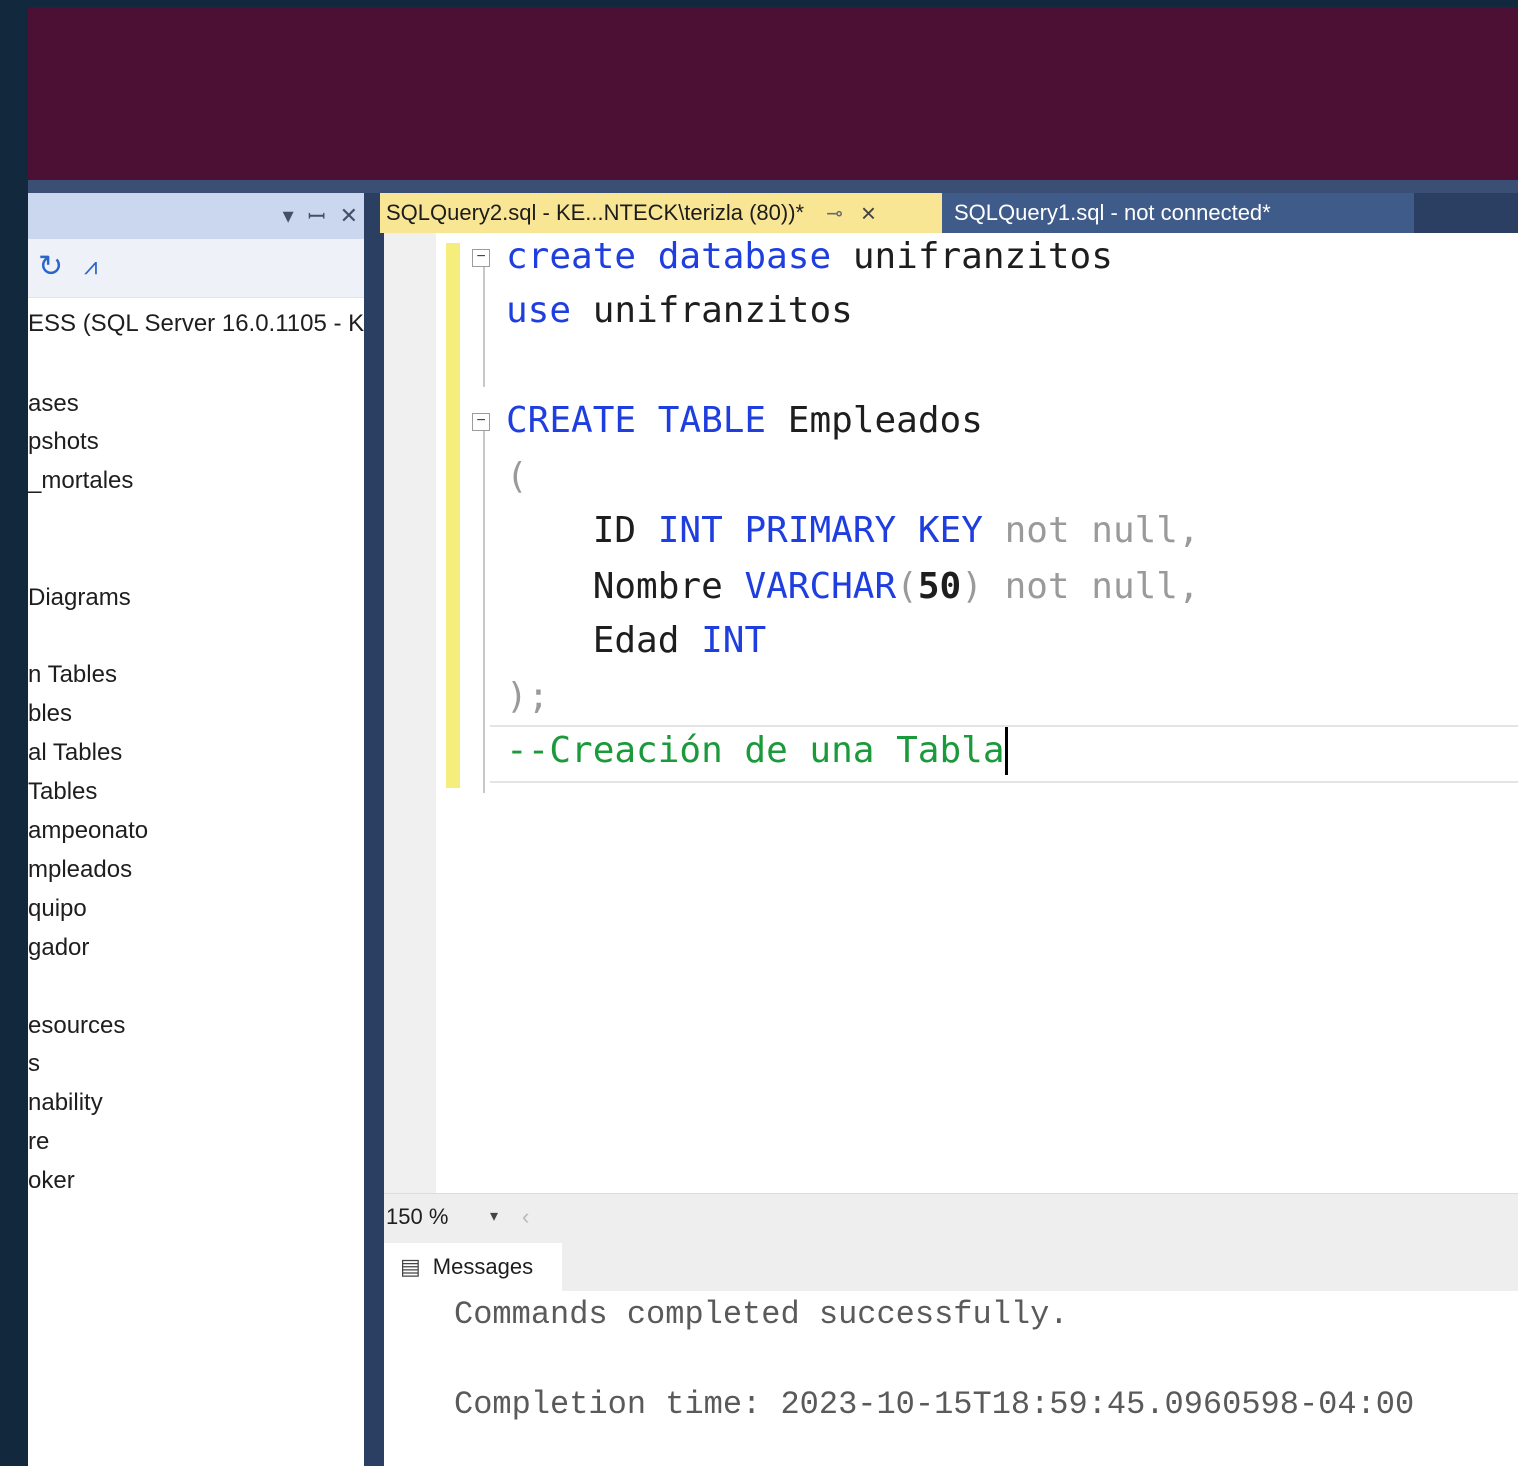  I want to click on code-line-6: Nombre VARCHAR(50) not null,, so click(896, 586).